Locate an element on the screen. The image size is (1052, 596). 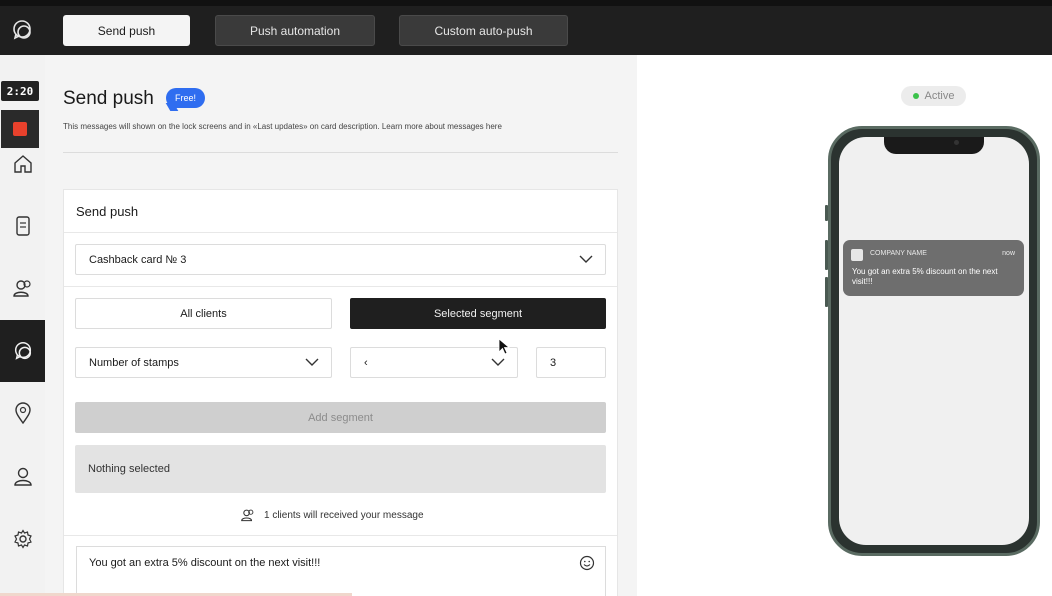
segment-field-value: Number of stamps is located at coordinates (134, 362).